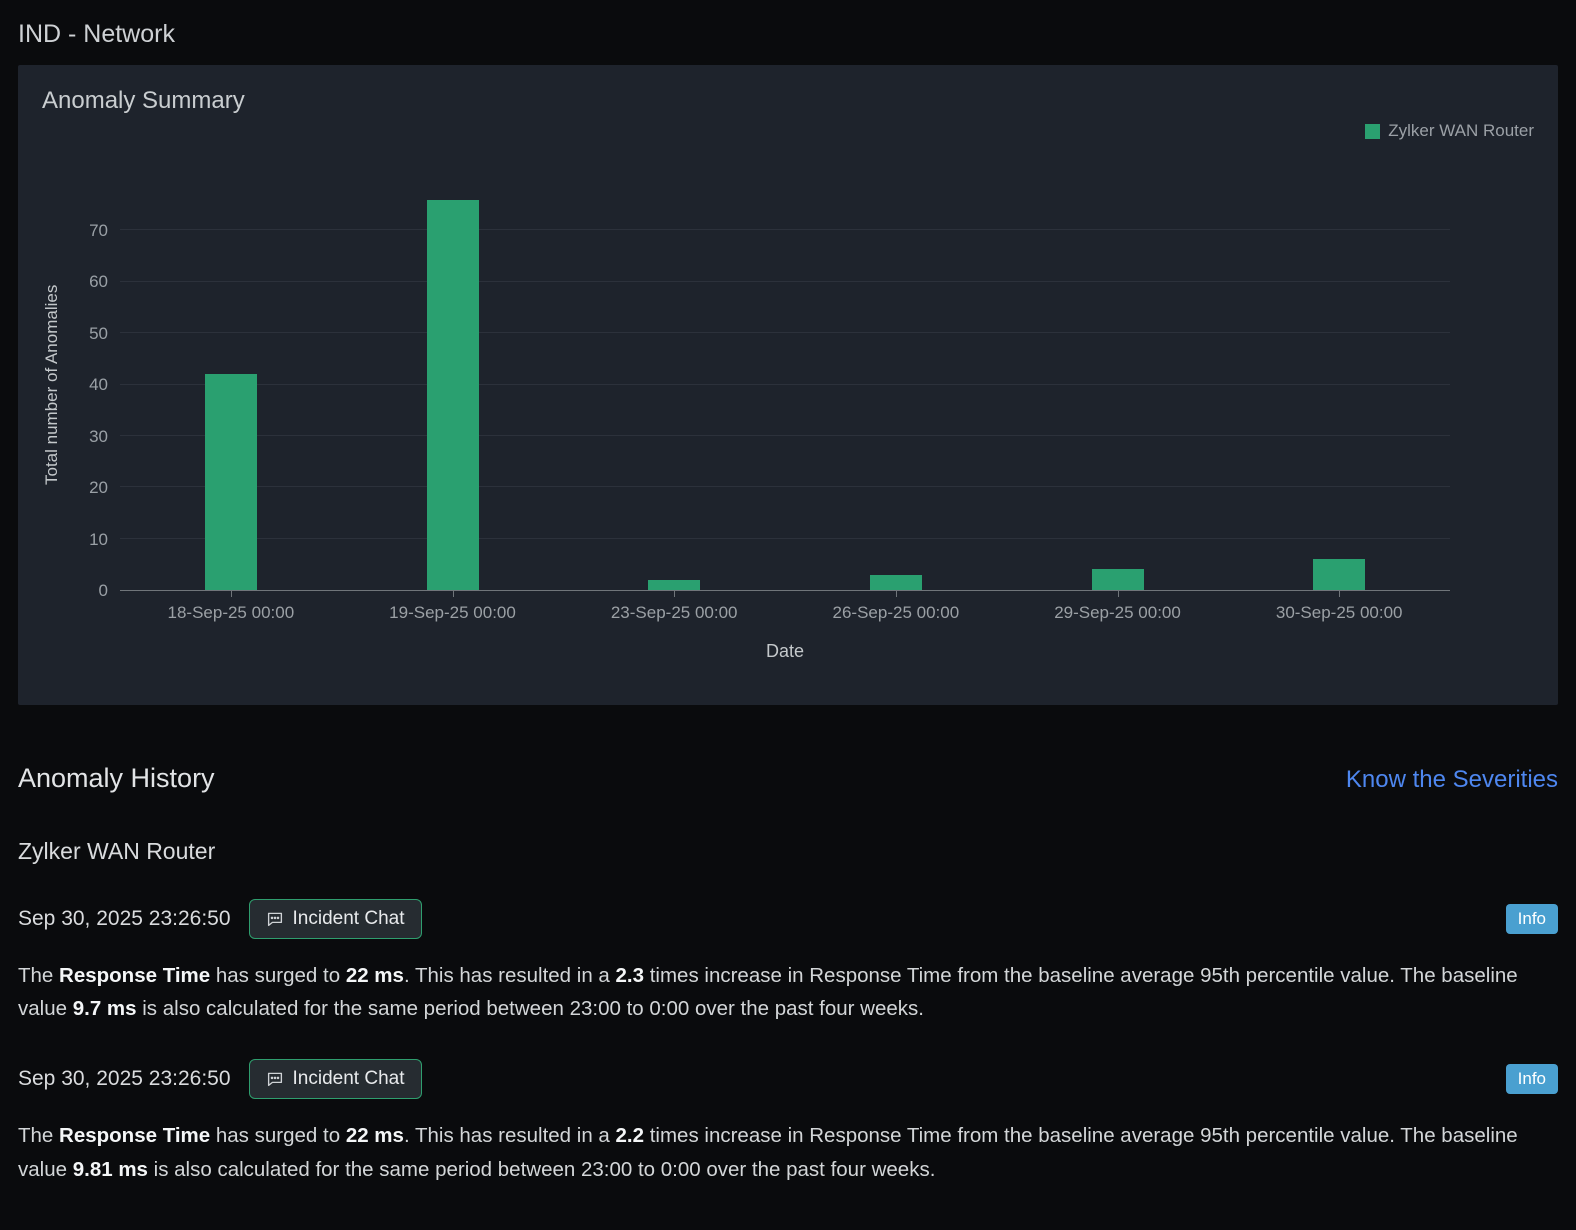  I want to click on x-tick-label: 26-Sep-25 00:00, so click(896, 612).